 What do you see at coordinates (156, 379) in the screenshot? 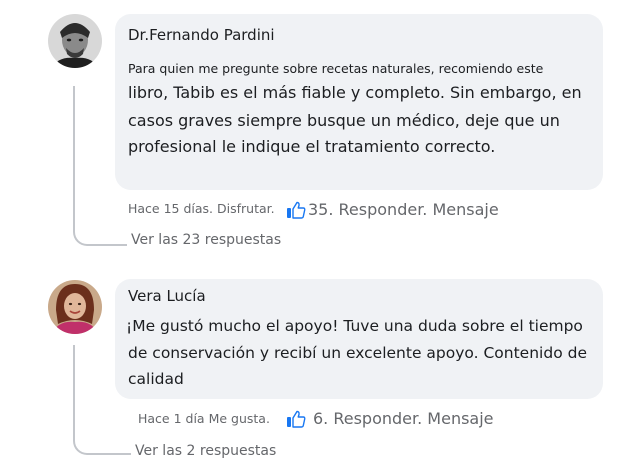
I see `comment-text-line: calidad` at bounding box center [156, 379].